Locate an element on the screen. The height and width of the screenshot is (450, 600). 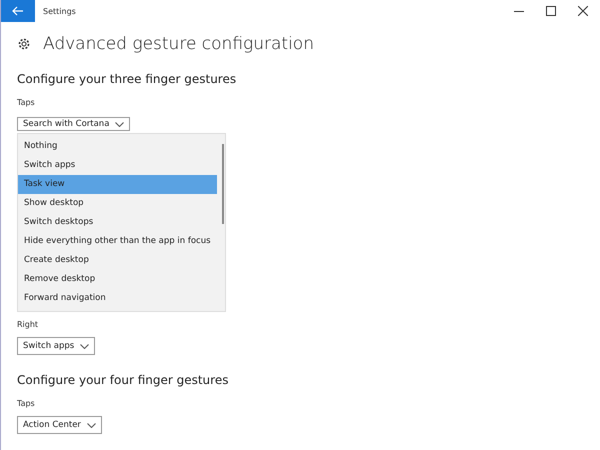
dropdown-option: Switch desktops is located at coordinates (117, 222).